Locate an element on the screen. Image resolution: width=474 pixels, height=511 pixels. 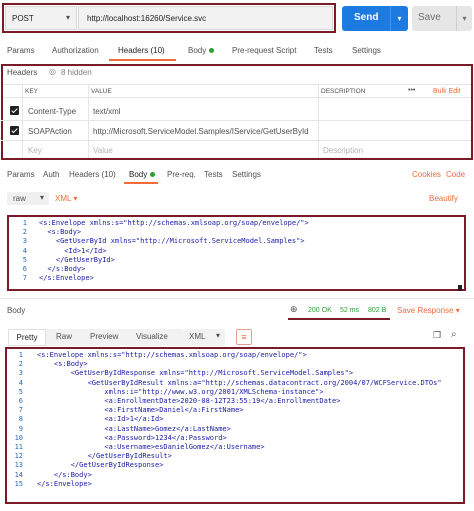
tab-auth-2: Auth is located at coordinates (51, 174).